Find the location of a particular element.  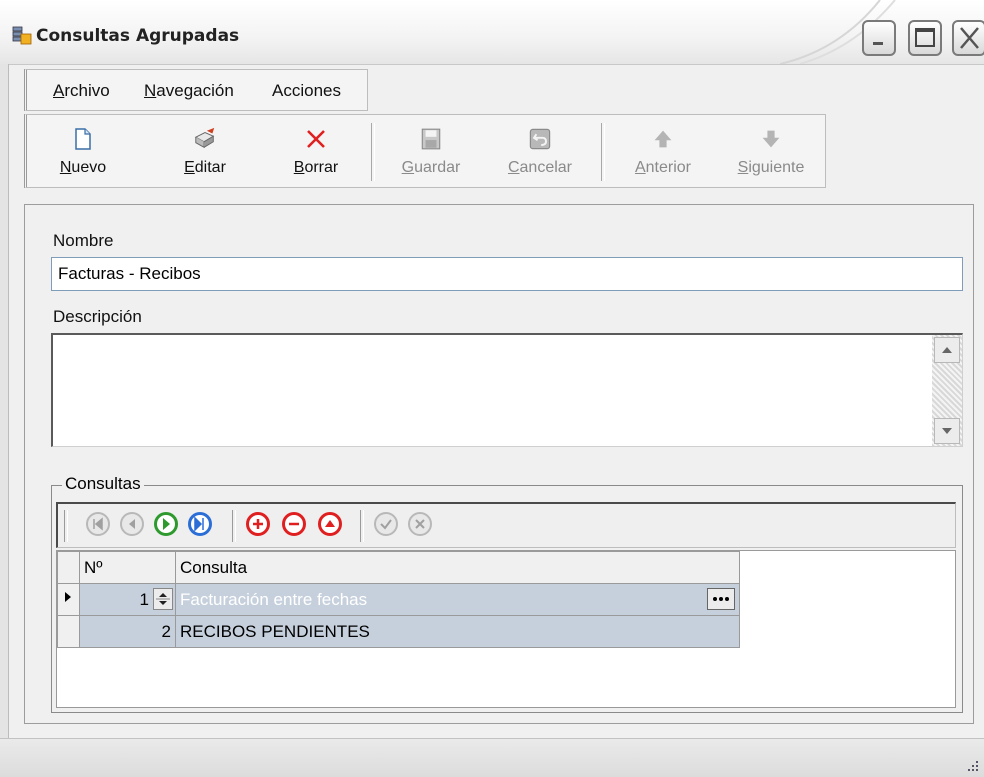

arrow-up-icon is located at coordinates (663, 139).